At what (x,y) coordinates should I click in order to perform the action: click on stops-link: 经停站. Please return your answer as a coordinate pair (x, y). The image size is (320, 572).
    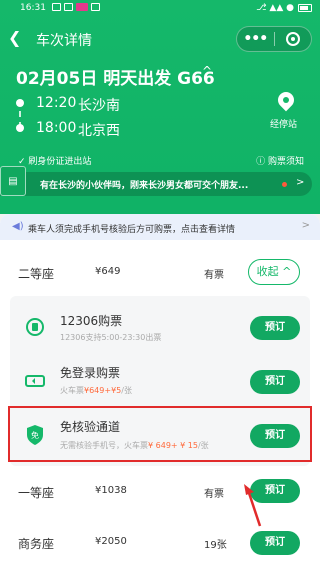
    Looking at the image, I should click on (283, 123).